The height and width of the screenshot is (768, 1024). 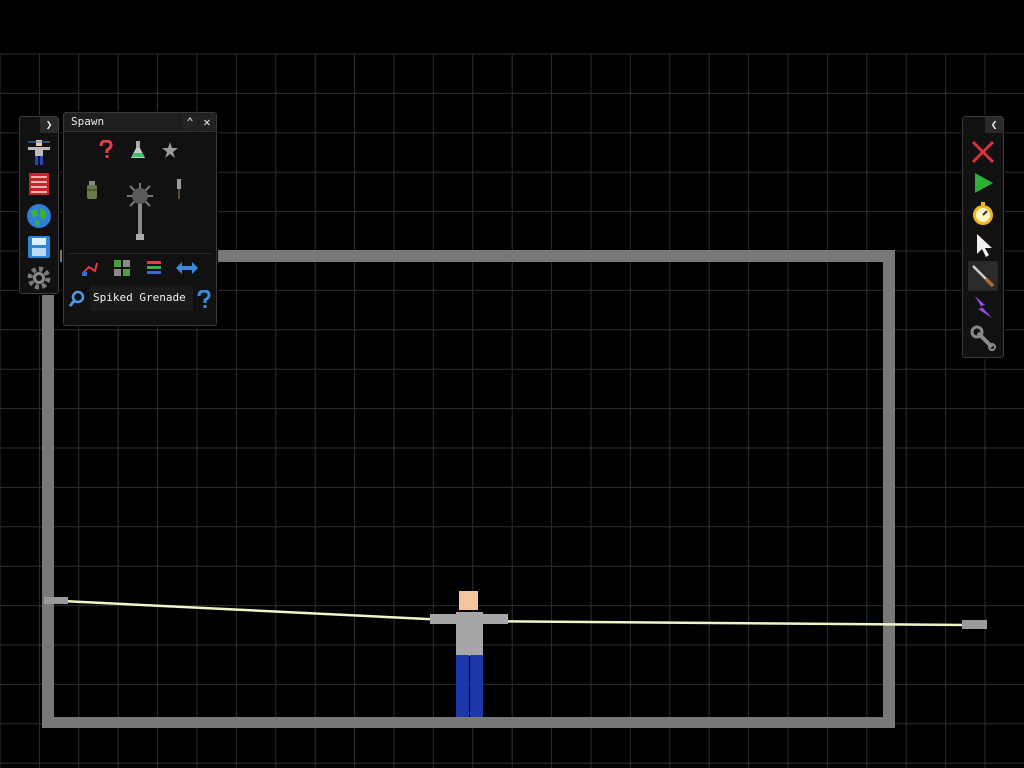 I want to click on book-icon, so click(x=39, y=184).